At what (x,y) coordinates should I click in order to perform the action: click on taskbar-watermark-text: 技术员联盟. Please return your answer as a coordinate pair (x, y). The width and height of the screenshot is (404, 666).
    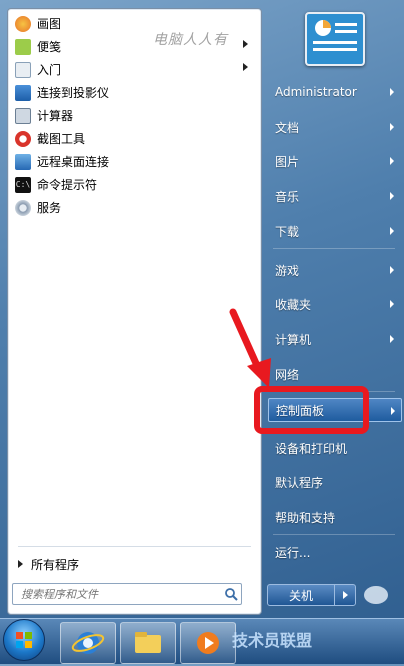
    Looking at the image, I should click on (272, 640).